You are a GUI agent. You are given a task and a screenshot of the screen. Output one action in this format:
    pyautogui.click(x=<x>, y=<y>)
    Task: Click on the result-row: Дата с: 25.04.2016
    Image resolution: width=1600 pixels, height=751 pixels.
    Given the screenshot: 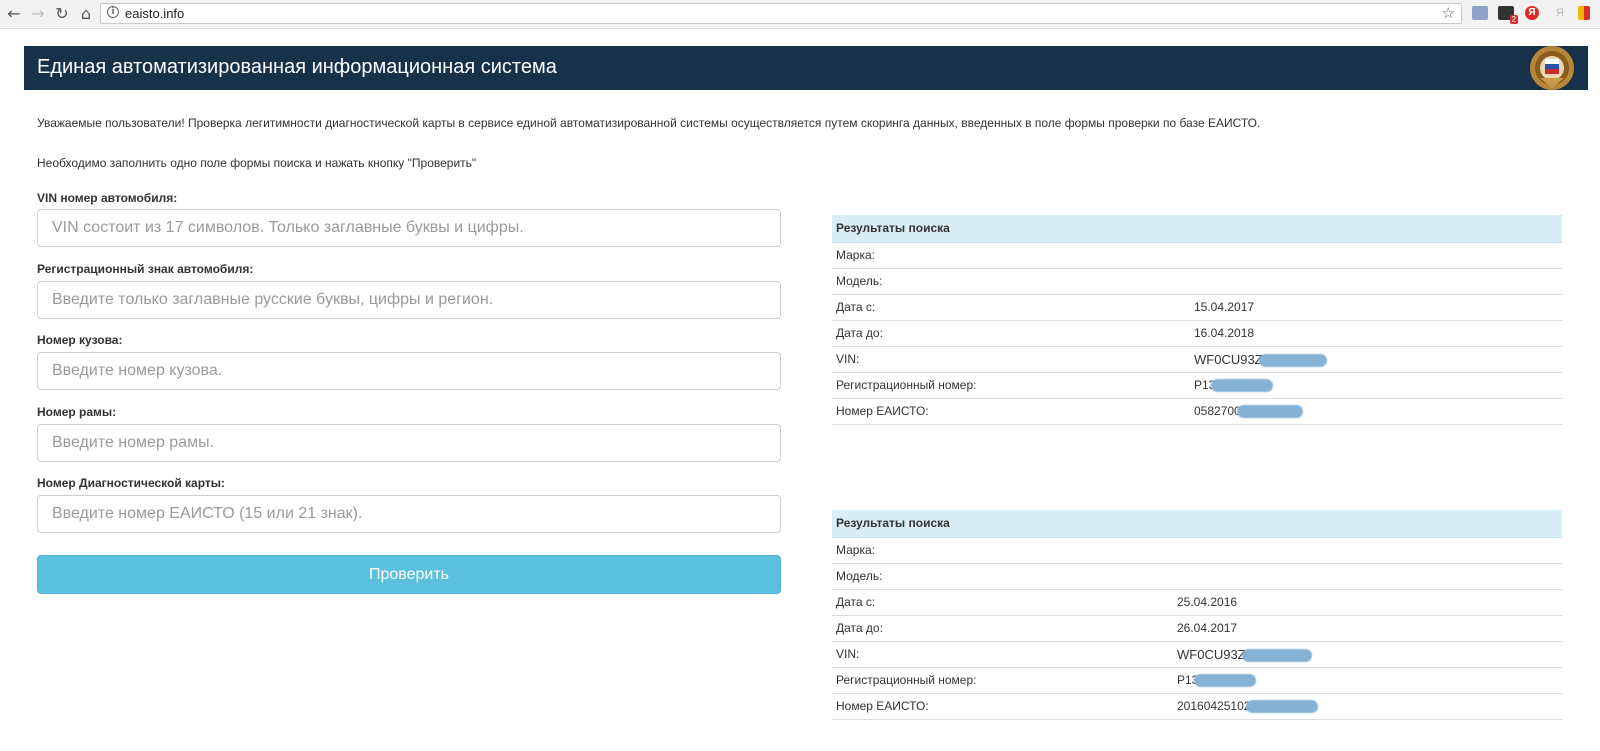 What is the action you would take?
    pyautogui.click(x=1197, y=603)
    